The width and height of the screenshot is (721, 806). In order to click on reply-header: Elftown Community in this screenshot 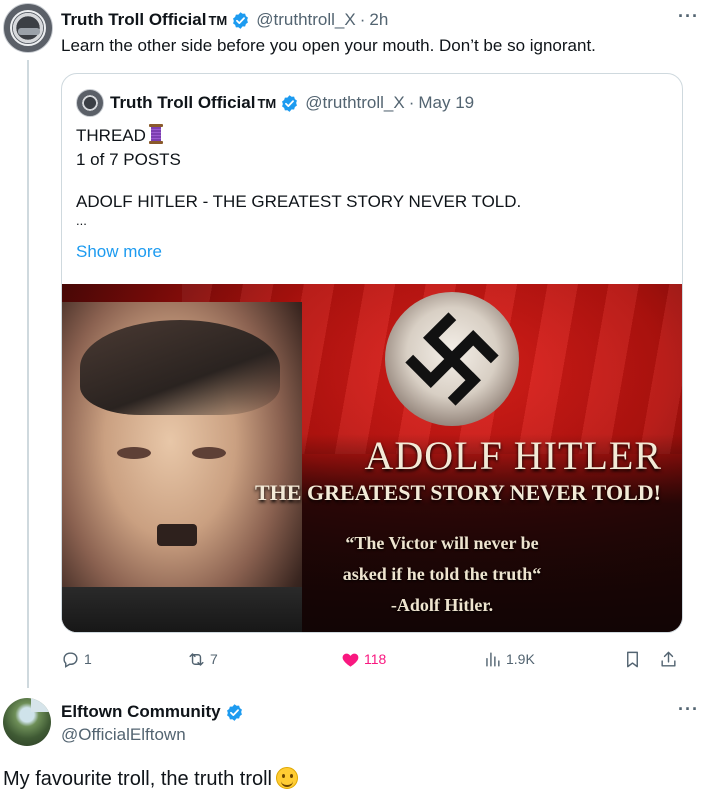, I will do `click(155, 712)`.